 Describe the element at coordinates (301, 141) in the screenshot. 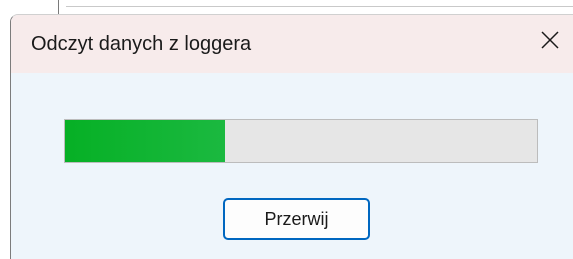

I see `progress-bar` at that location.